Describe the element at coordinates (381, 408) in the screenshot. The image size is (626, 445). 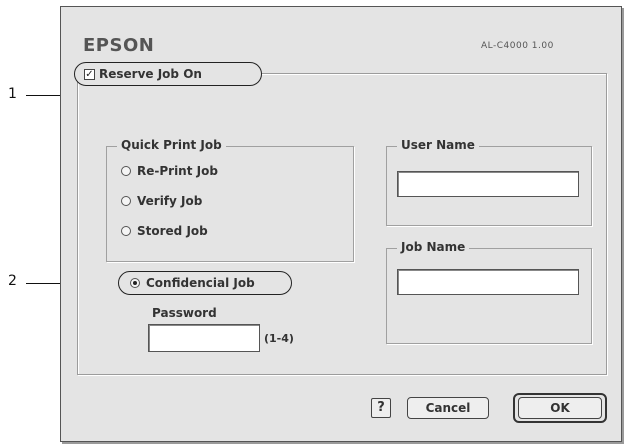
I see `help-button: ?` at that location.